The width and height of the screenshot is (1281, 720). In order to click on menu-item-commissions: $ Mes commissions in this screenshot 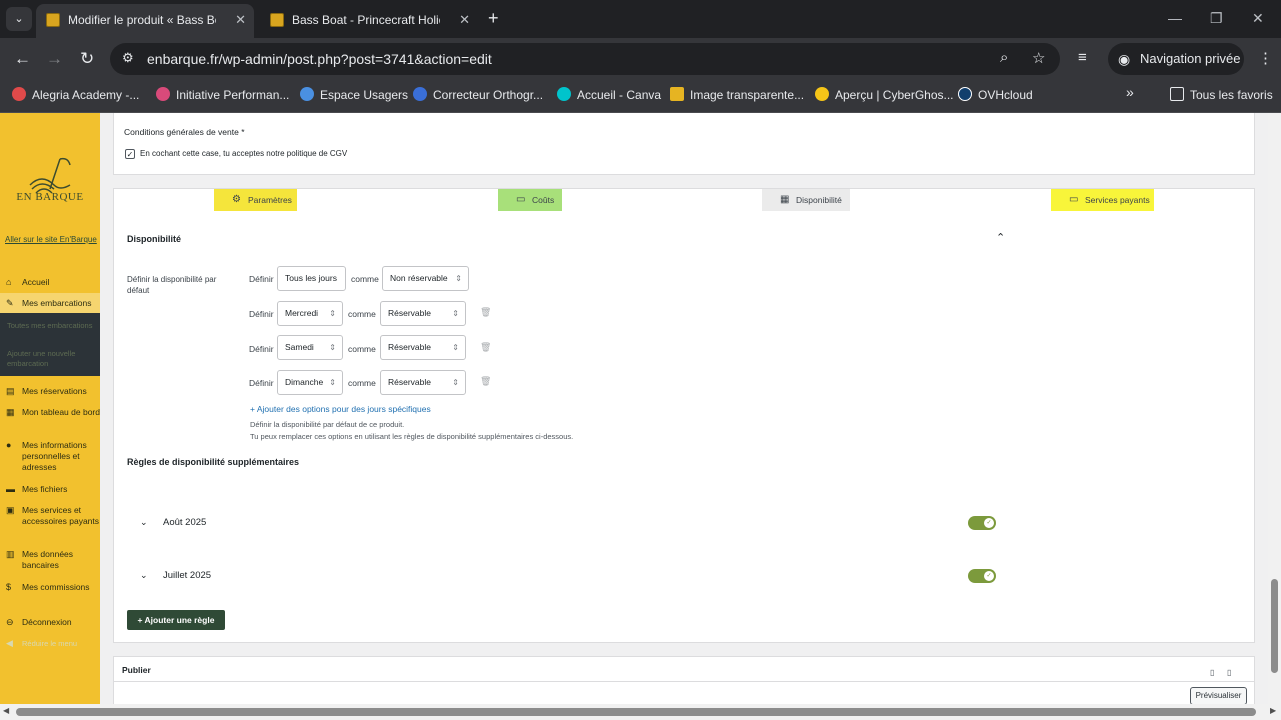, I will do `click(53, 587)`.